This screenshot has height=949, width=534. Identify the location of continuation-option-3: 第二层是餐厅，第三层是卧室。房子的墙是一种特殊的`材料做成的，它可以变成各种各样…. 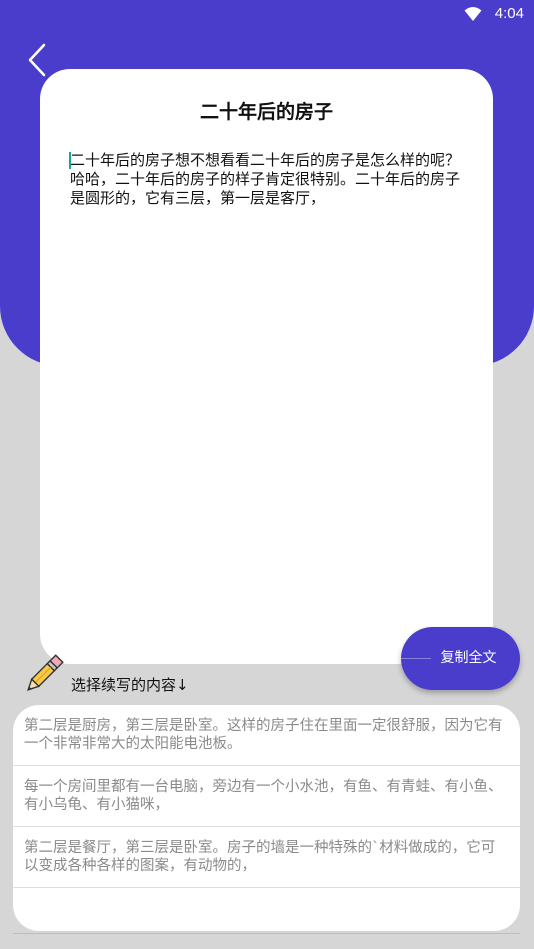
(266, 857).